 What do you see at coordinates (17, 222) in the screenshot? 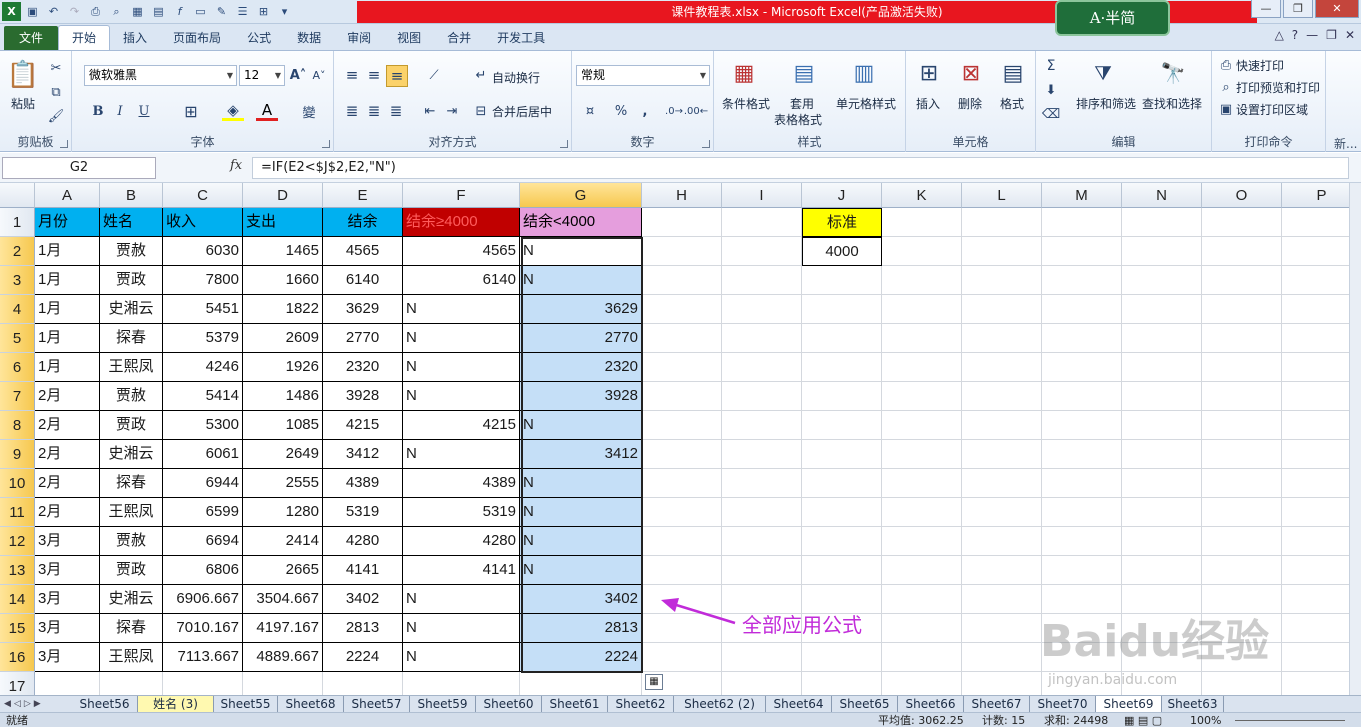
I see `row-header-1: 1` at bounding box center [17, 222].